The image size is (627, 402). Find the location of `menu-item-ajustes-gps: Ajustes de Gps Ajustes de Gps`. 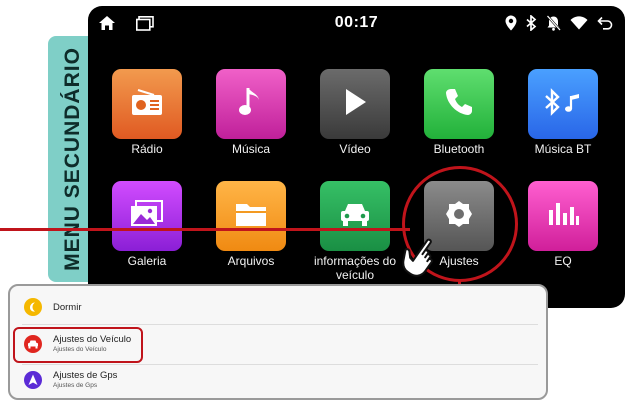

menu-item-ajustes-gps: Ajustes de Gps Ajustes de Gps is located at coordinates (70, 379).